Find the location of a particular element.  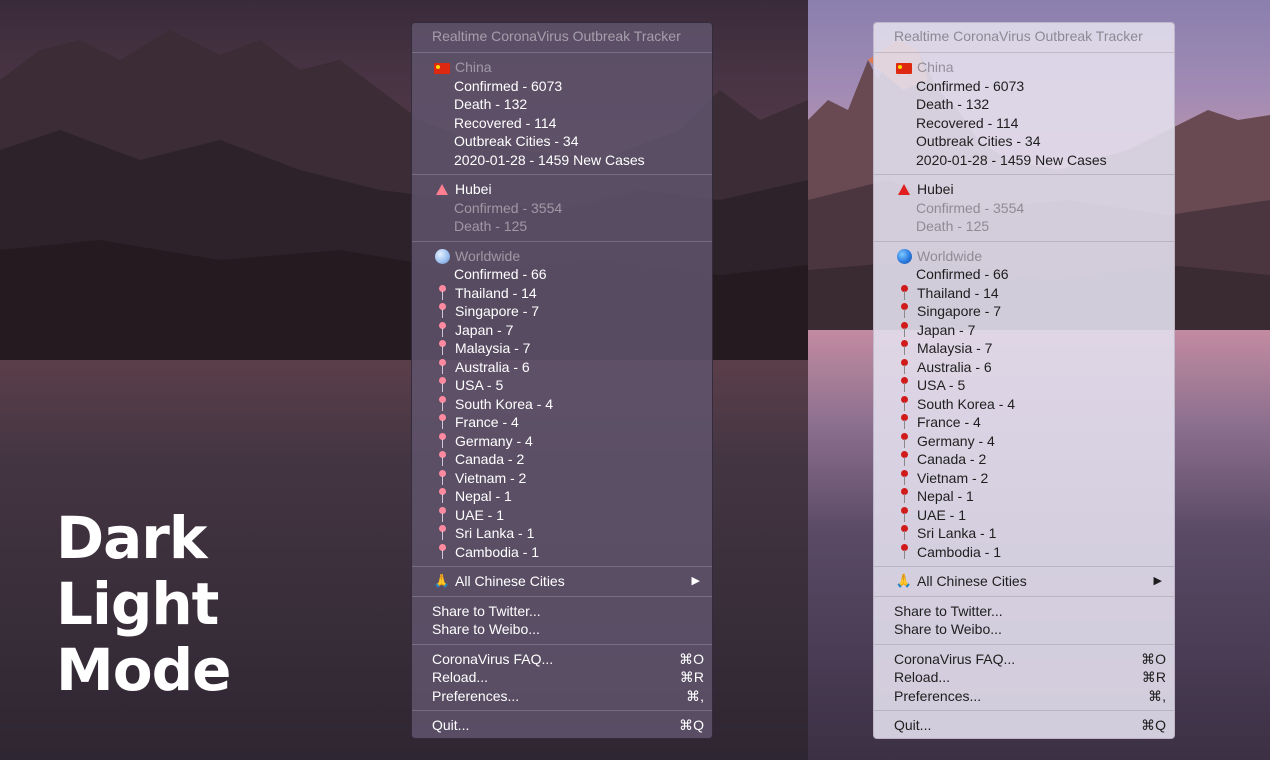

hubei-confirmed: Confirmed - 3554 is located at coordinates (508, 207).